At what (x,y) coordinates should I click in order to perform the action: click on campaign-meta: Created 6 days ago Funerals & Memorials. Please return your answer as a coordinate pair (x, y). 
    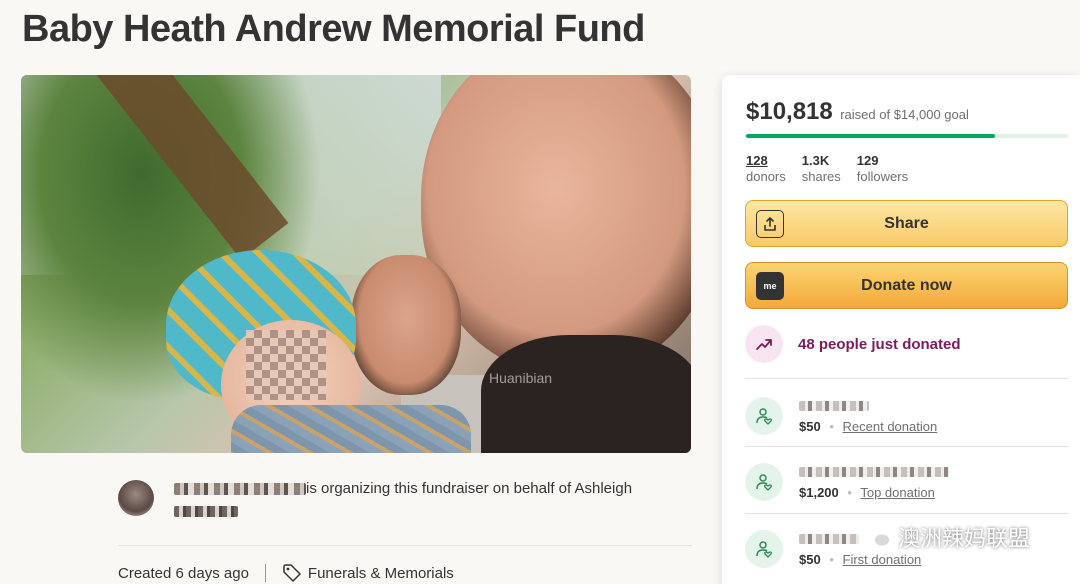
    Looking at the image, I should click on (286, 573).